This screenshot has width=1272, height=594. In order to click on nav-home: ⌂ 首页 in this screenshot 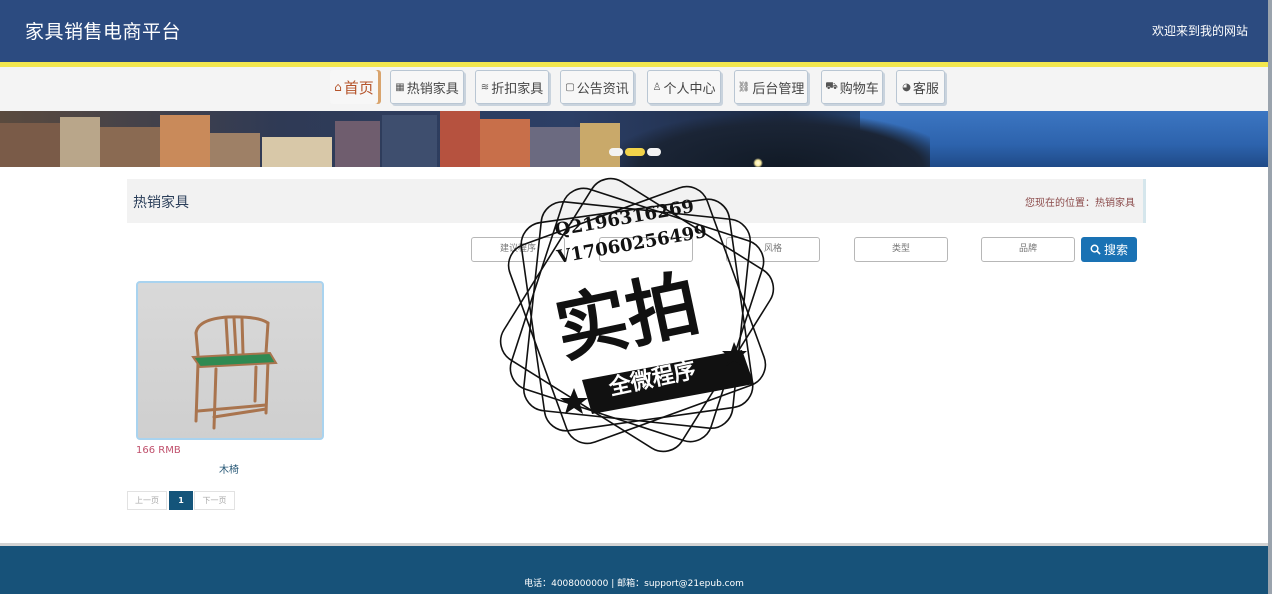, I will do `click(354, 87)`.